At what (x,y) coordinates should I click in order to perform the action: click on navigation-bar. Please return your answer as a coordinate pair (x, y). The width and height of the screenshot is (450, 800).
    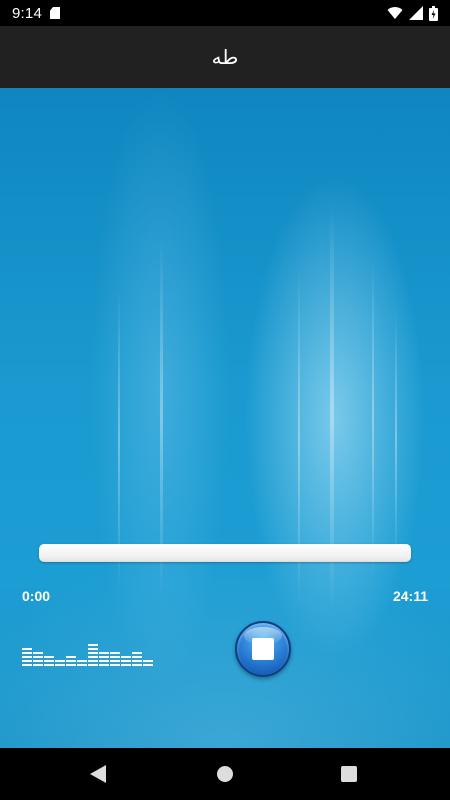
    Looking at the image, I should click on (225, 774).